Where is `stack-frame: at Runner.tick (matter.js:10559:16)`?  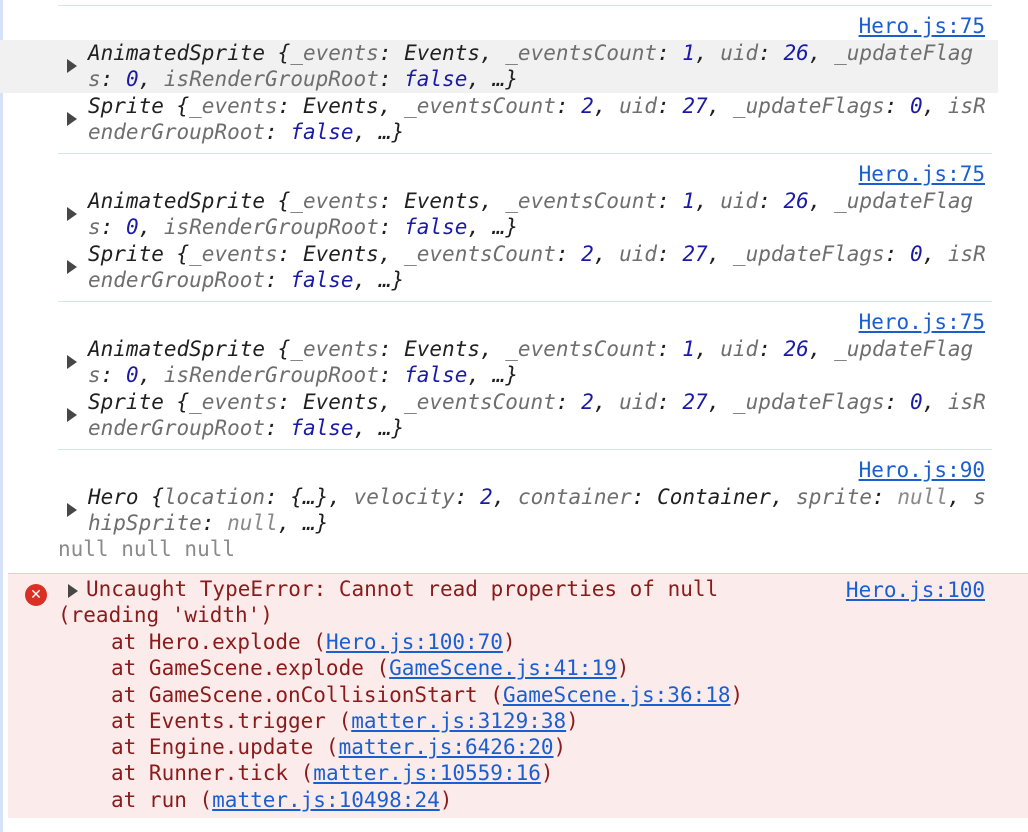 stack-frame: at Runner.tick (matter.js:10559:16) is located at coordinates (332, 773).